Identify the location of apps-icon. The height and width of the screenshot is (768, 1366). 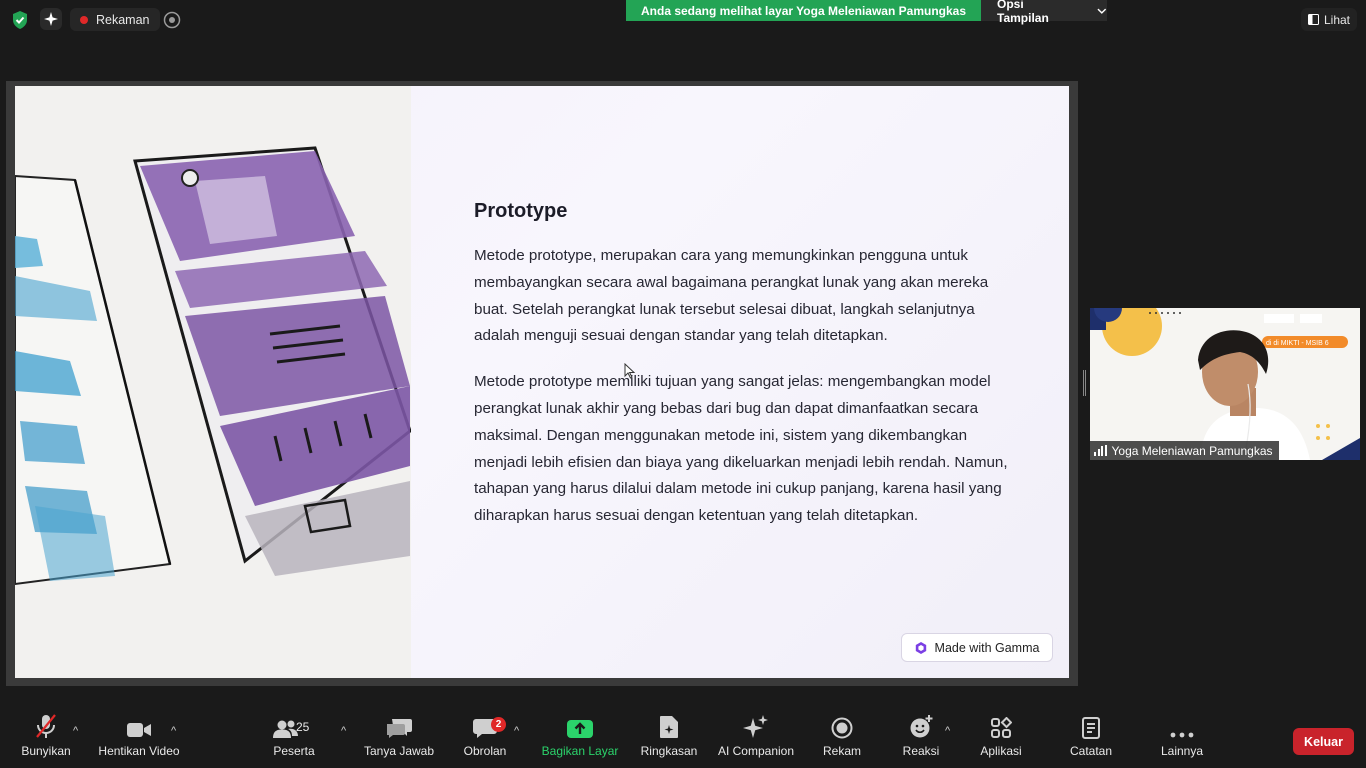
(1001, 726).